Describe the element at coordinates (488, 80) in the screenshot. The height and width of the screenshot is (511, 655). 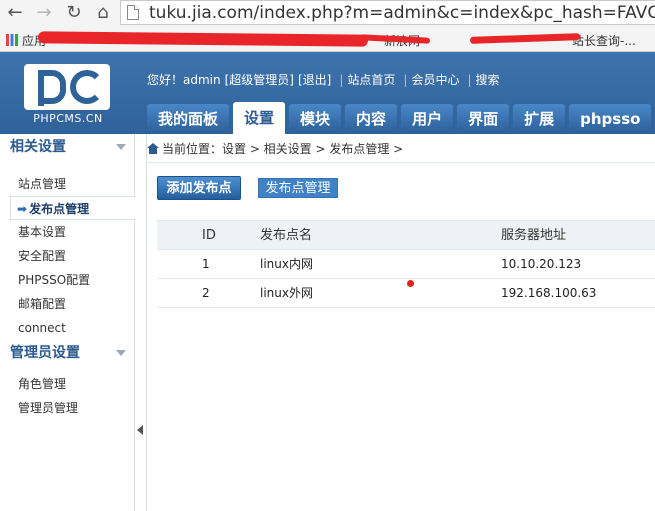
I see `search-link: 搜索` at that location.